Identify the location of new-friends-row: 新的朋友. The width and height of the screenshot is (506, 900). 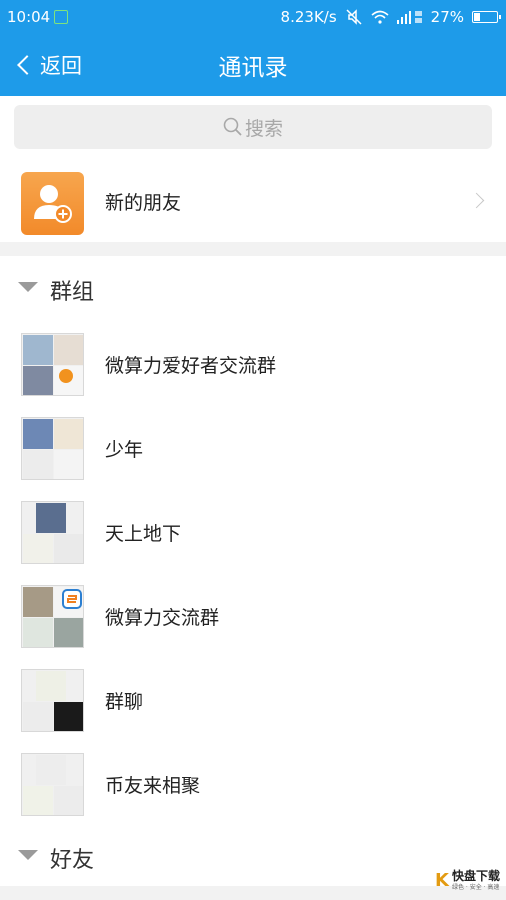
(253, 202).